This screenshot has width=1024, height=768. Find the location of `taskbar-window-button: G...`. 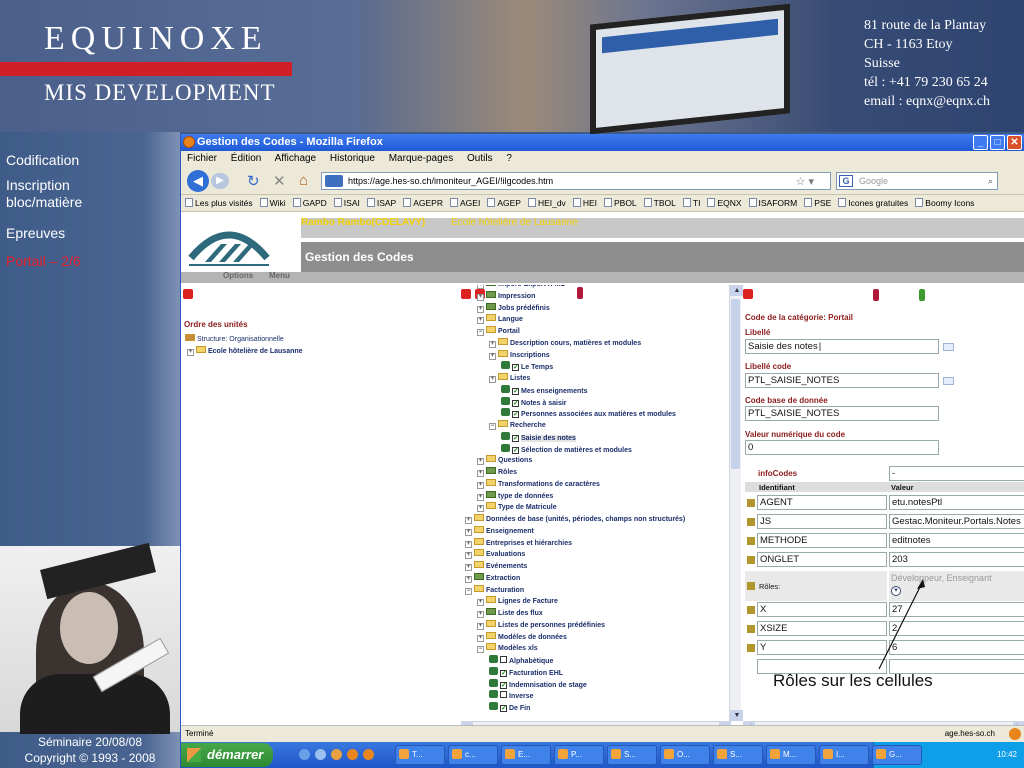

taskbar-window-button: G... is located at coordinates (897, 755).